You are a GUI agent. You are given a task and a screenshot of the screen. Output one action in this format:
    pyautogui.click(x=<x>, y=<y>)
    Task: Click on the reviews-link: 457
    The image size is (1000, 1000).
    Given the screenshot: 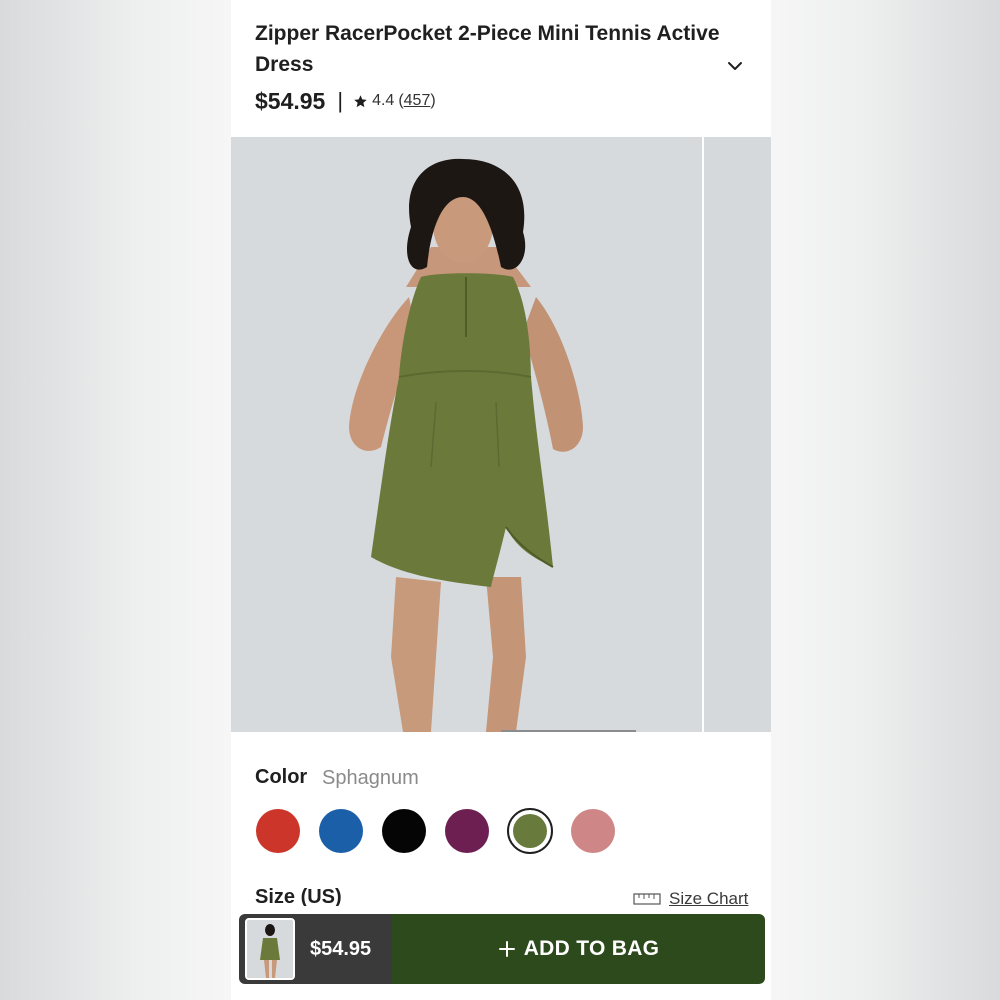 What is the action you would take?
    pyautogui.click(x=417, y=101)
    